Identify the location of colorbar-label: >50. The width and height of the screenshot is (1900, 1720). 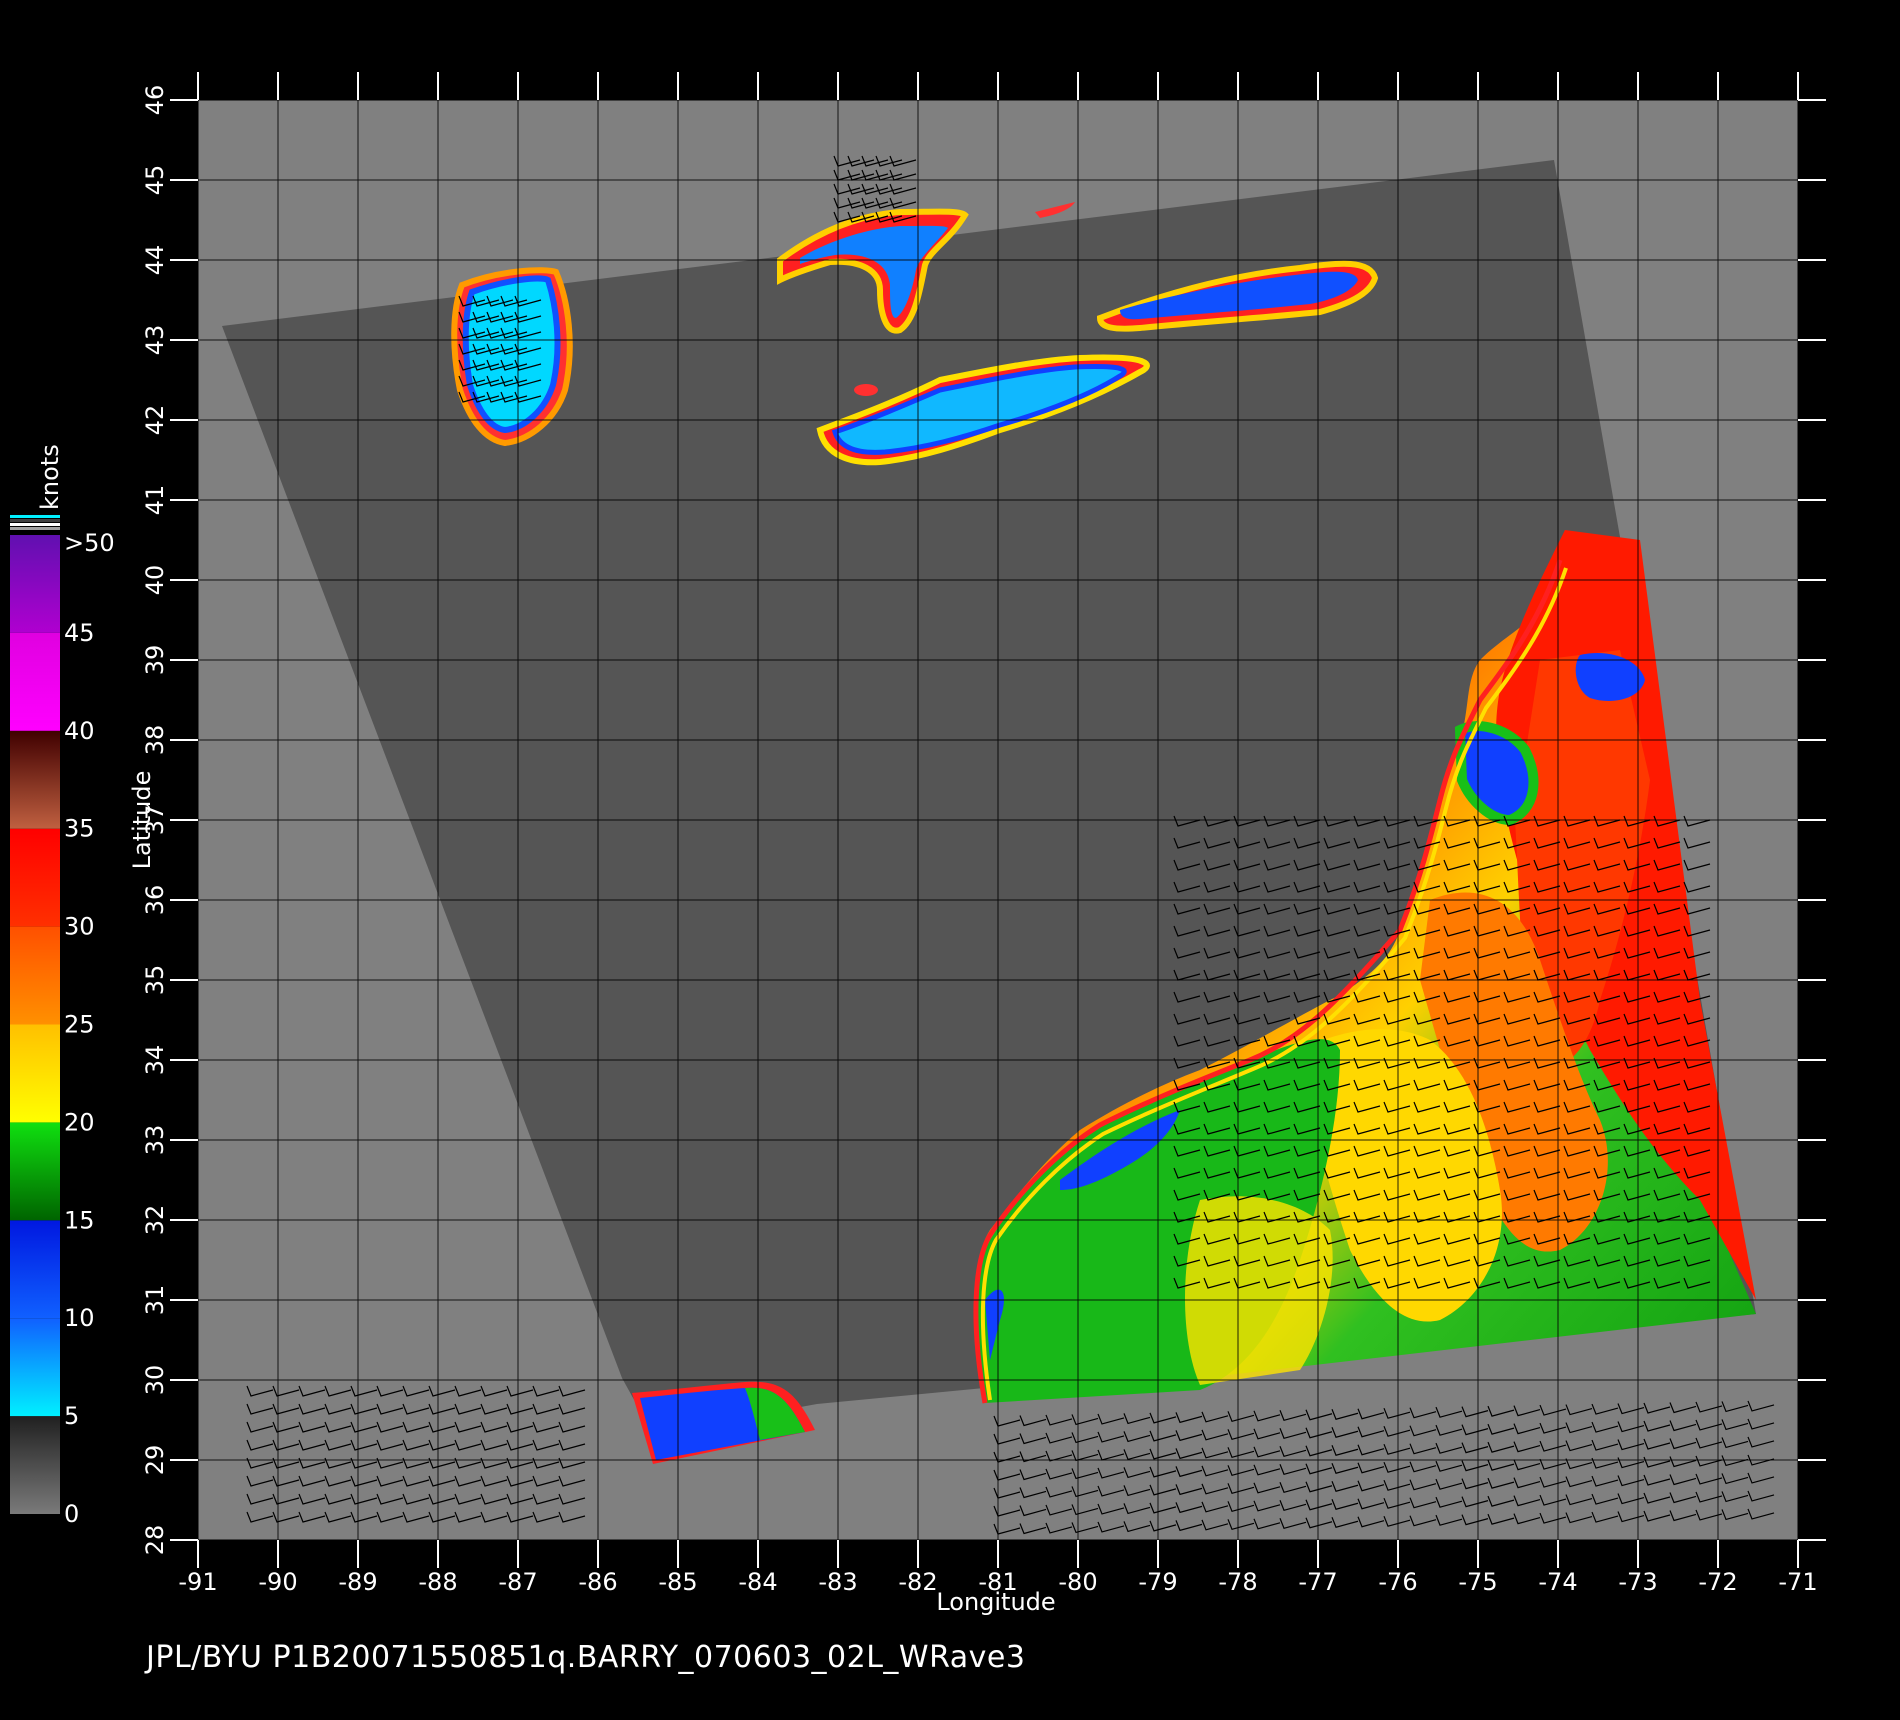
(89, 543).